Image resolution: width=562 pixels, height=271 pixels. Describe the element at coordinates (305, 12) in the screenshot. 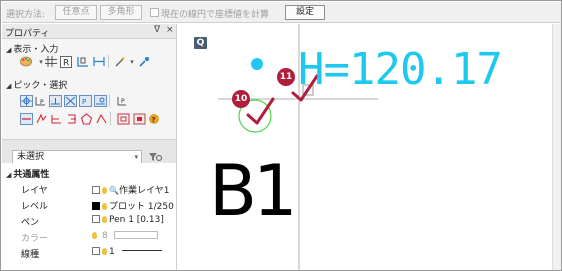

I see `settings-button: 設定` at that location.